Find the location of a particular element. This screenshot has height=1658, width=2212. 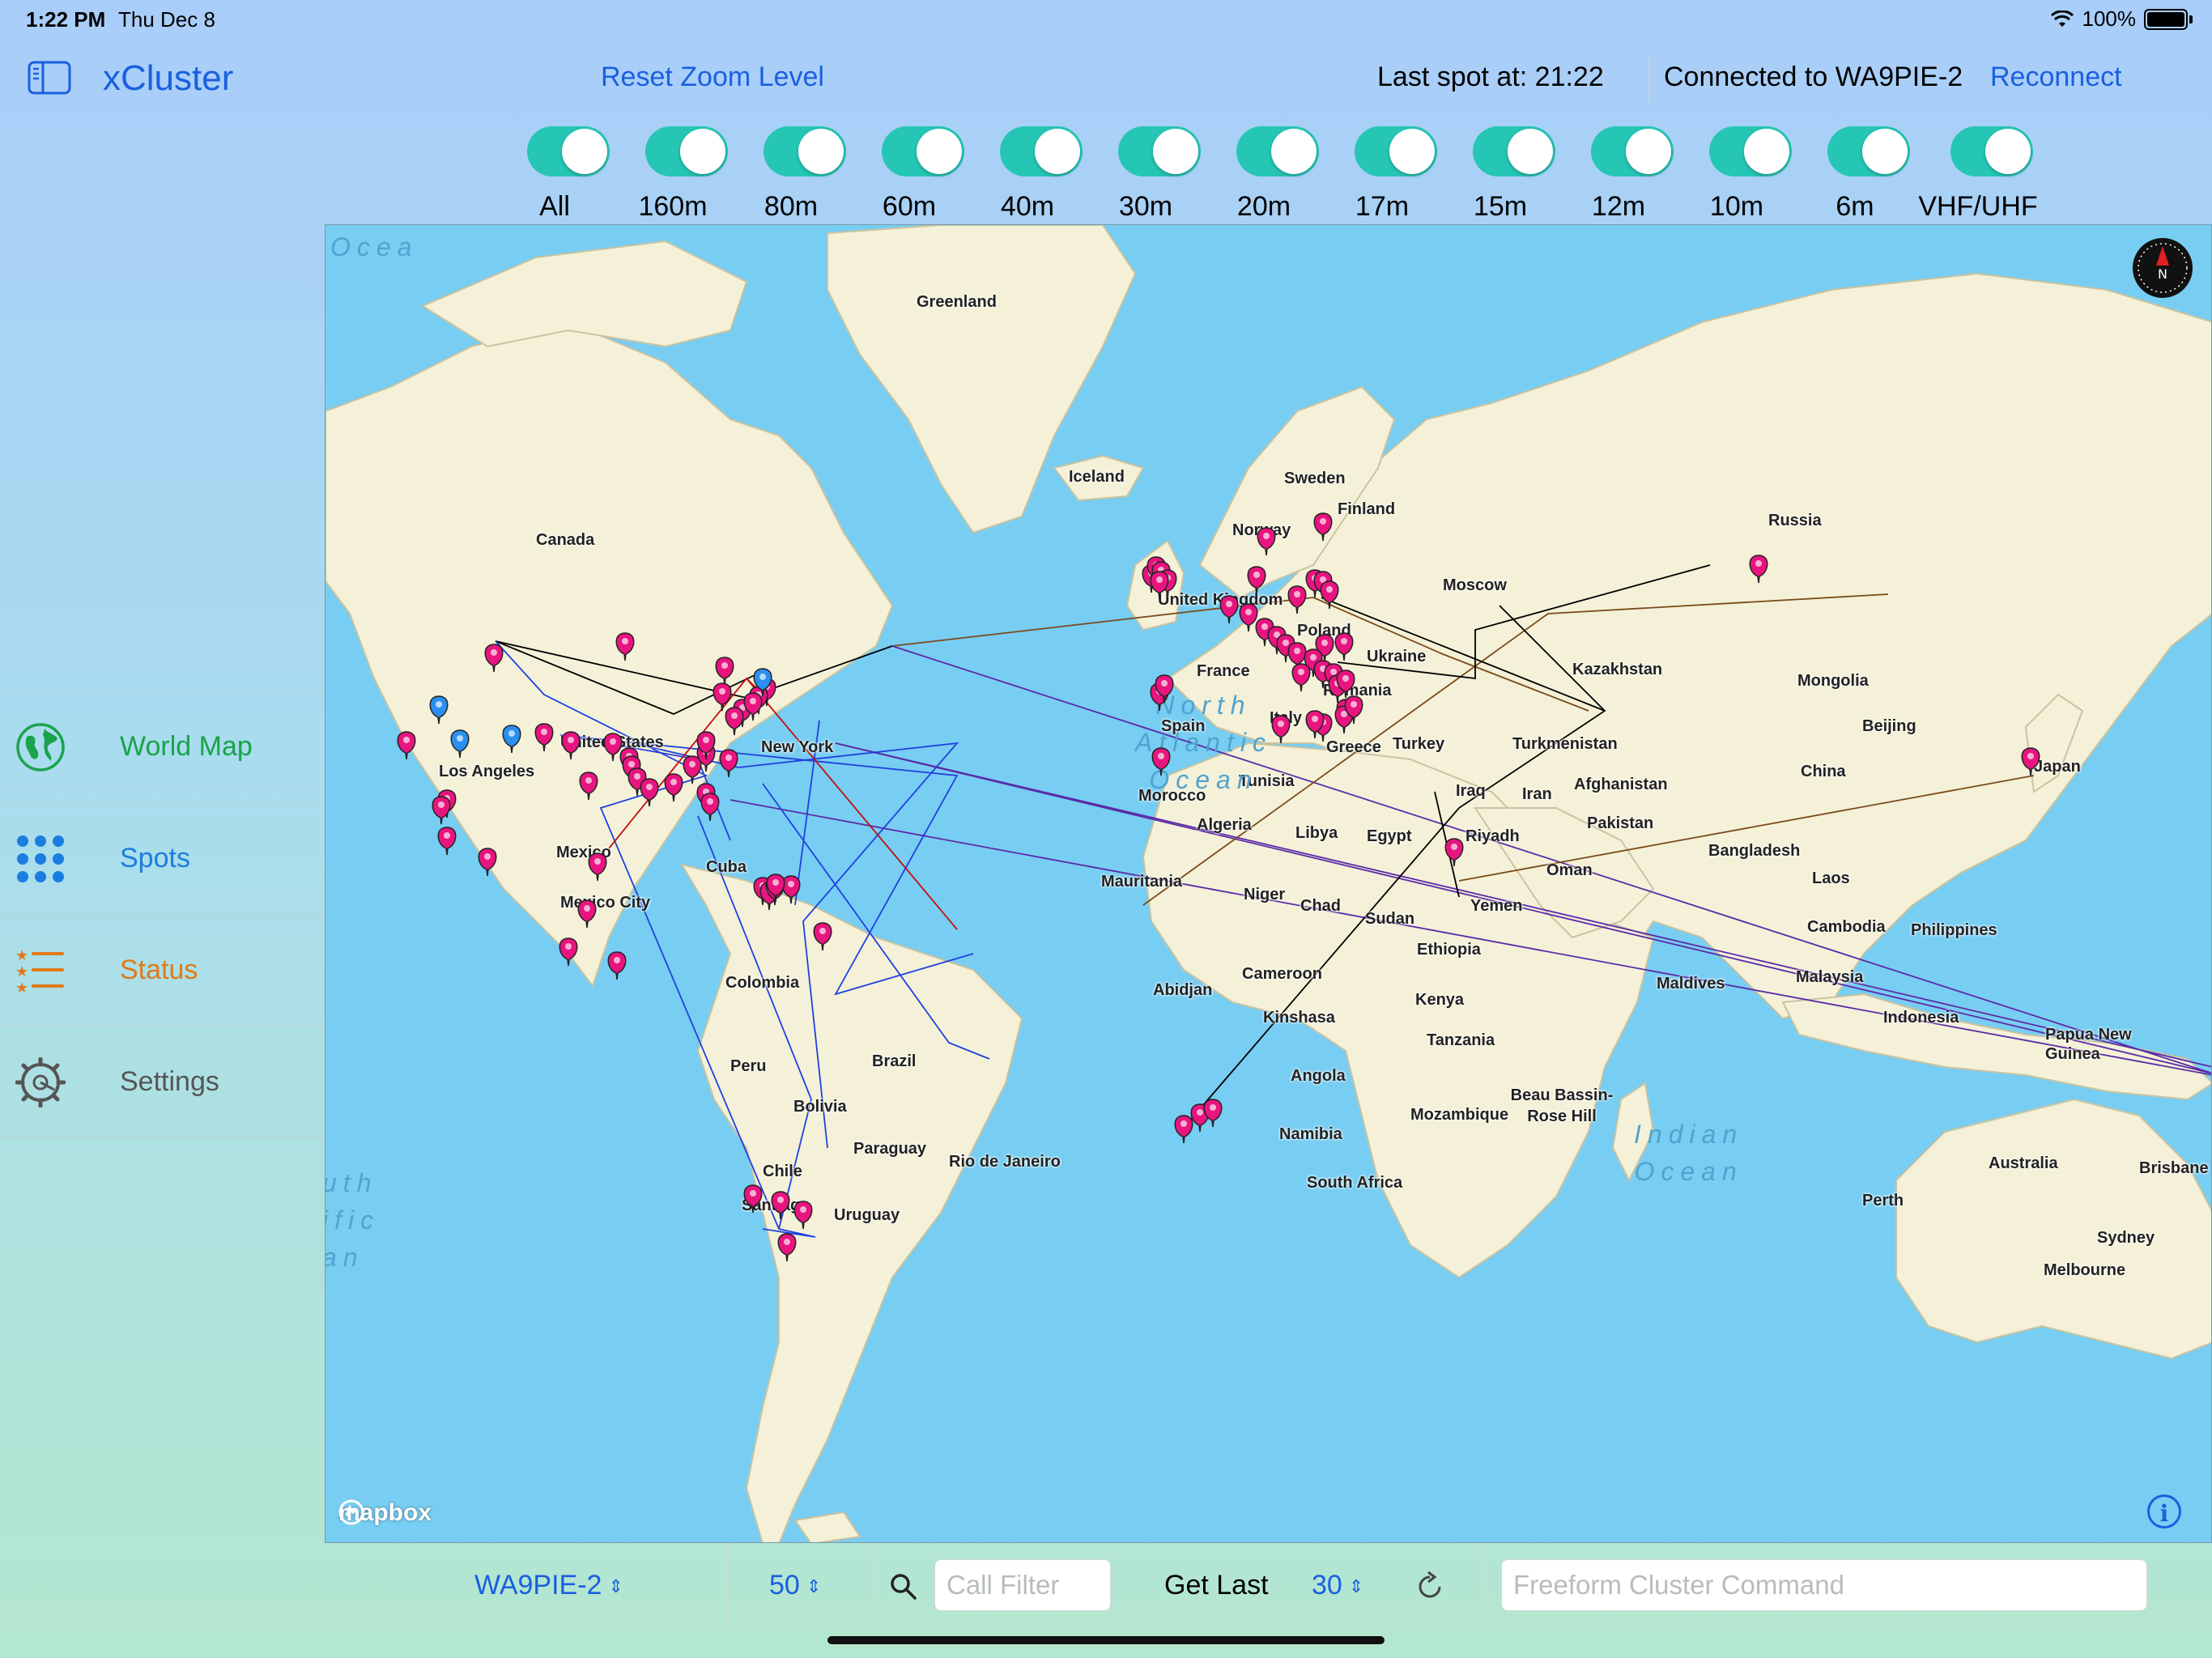

toggle-vhf-uhf is located at coordinates (1992, 151).